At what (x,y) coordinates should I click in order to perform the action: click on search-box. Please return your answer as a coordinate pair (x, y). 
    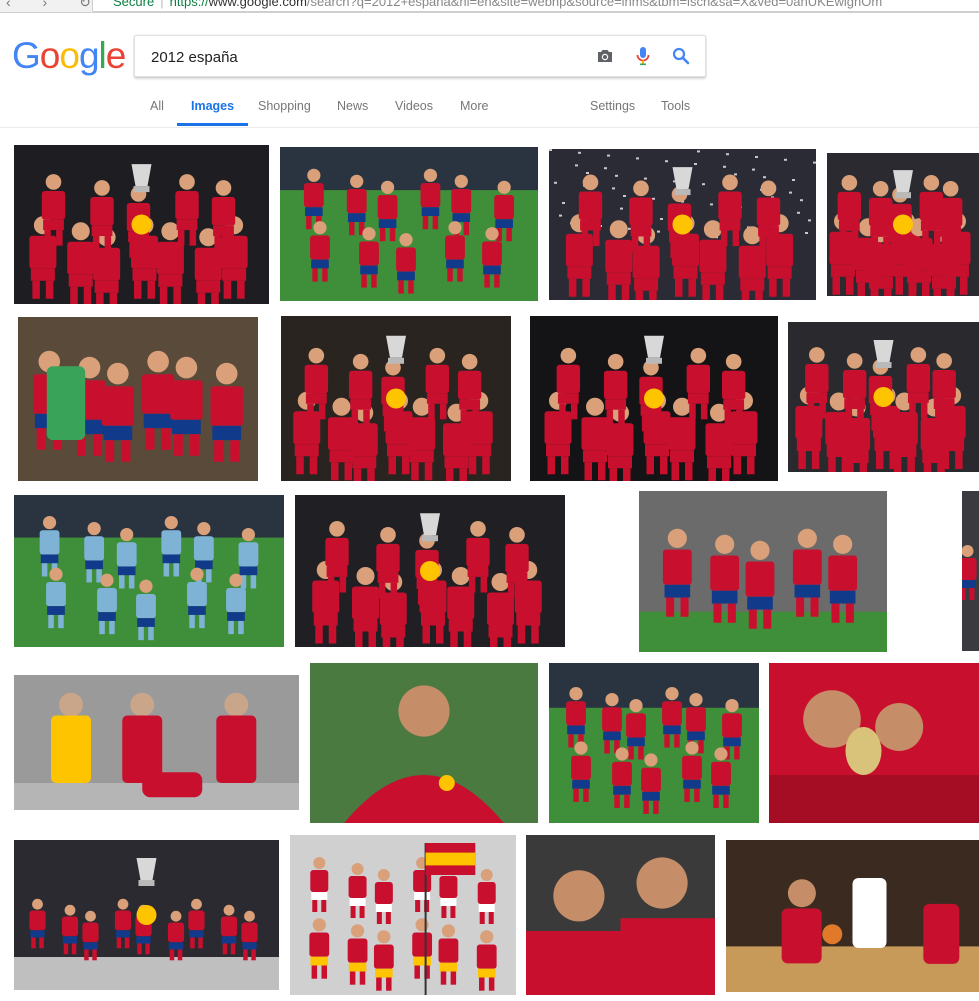
    Looking at the image, I should click on (420, 56).